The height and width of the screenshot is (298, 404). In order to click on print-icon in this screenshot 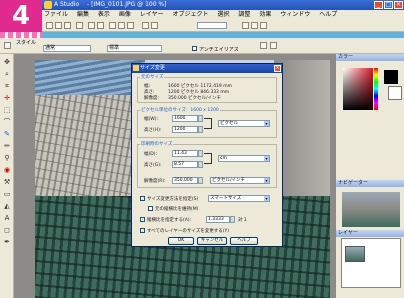, I will do `click(79, 25)`.